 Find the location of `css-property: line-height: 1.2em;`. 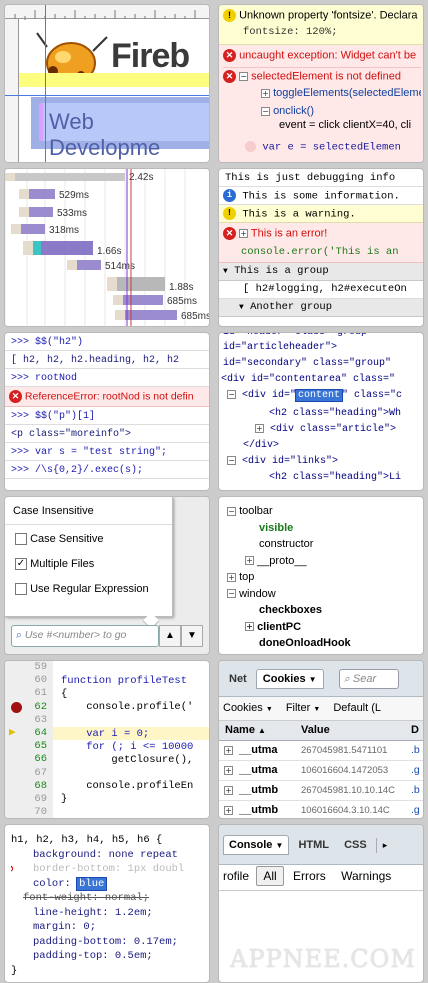

css-property: line-height: 1.2em; is located at coordinates (107, 913).